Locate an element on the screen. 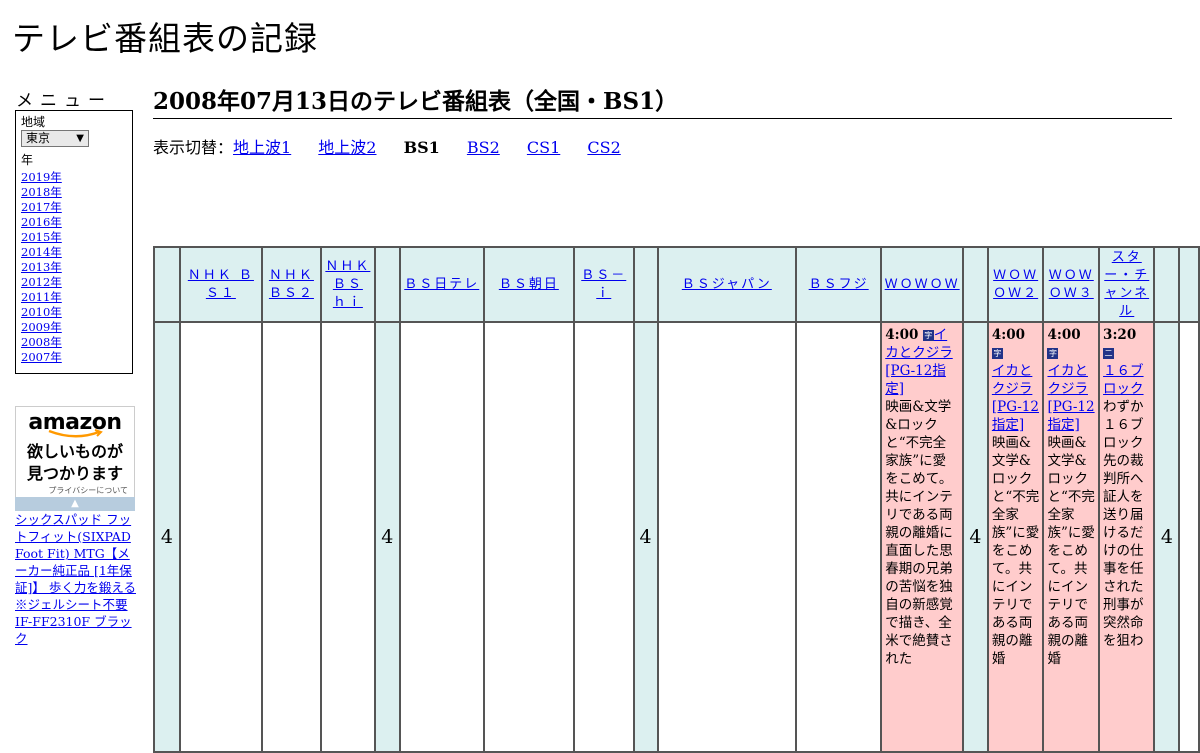  channel-link-star-channel: スター・チャンネル is located at coordinates (1126, 284).